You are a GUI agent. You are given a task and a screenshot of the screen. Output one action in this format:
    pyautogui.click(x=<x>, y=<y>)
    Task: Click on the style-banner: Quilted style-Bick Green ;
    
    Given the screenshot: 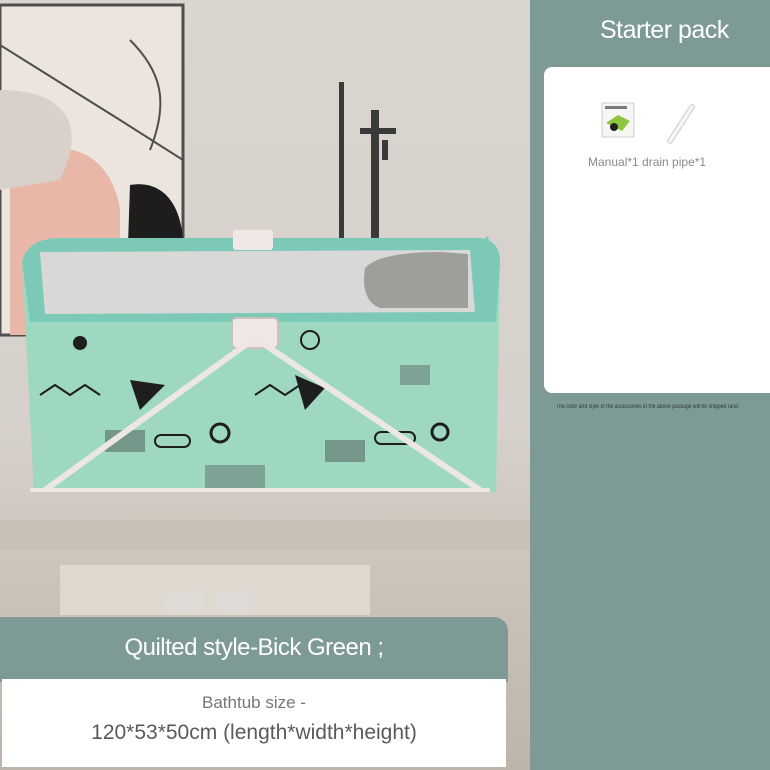 What is the action you would take?
    pyautogui.click(x=254, y=649)
    